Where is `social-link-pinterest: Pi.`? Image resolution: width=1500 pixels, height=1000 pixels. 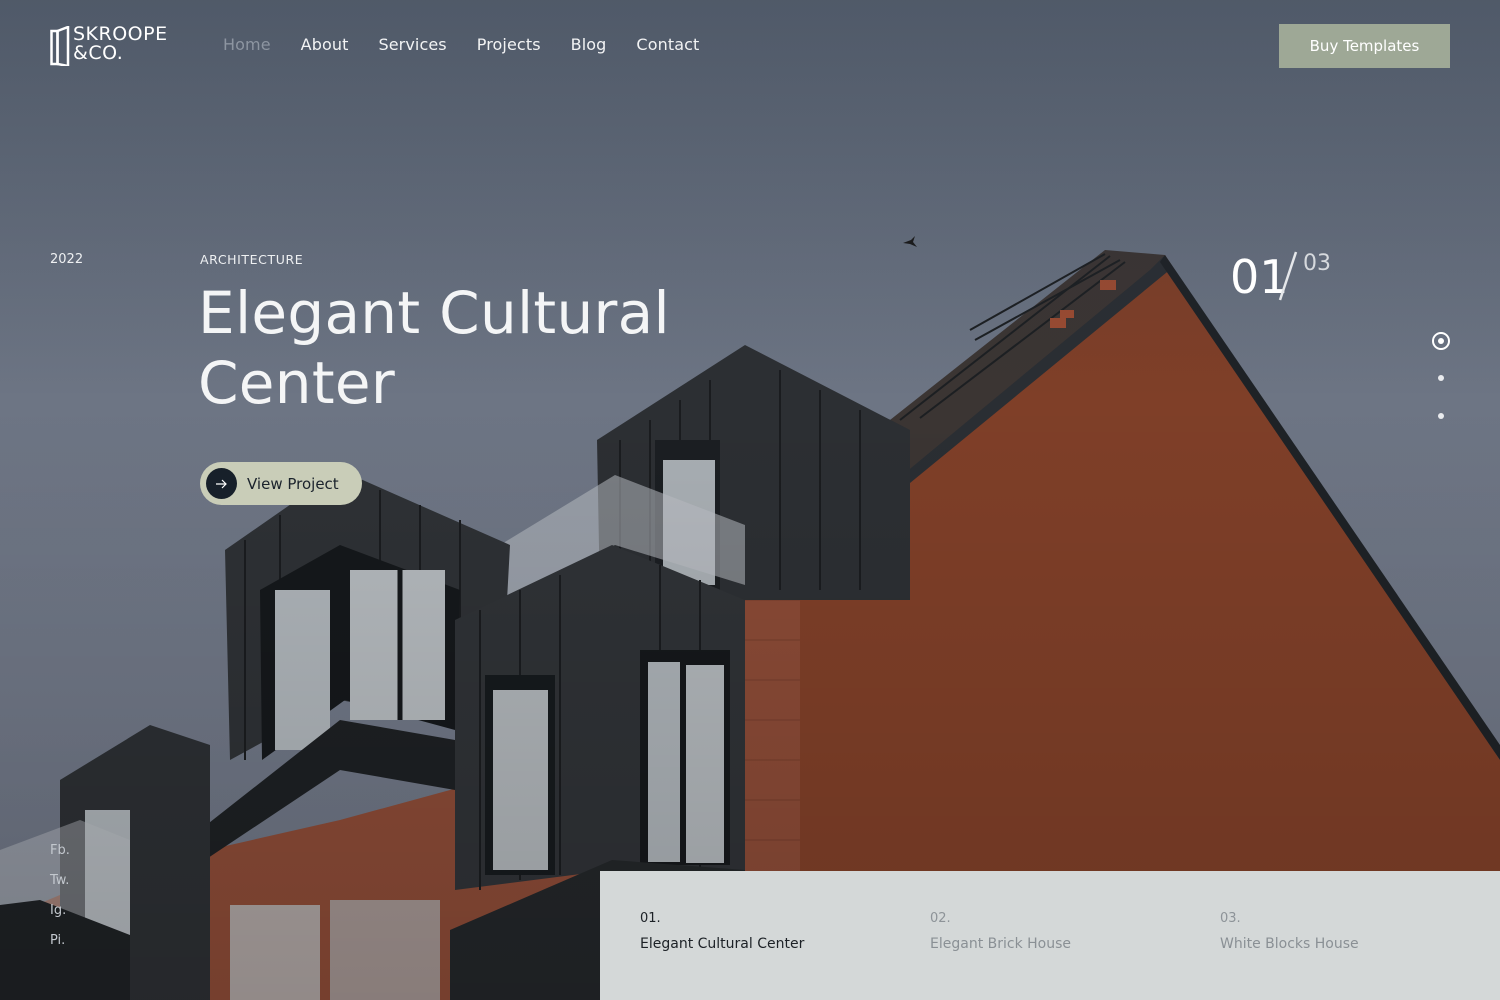
social-link-pinterest: Pi. is located at coordinates (60, 947).